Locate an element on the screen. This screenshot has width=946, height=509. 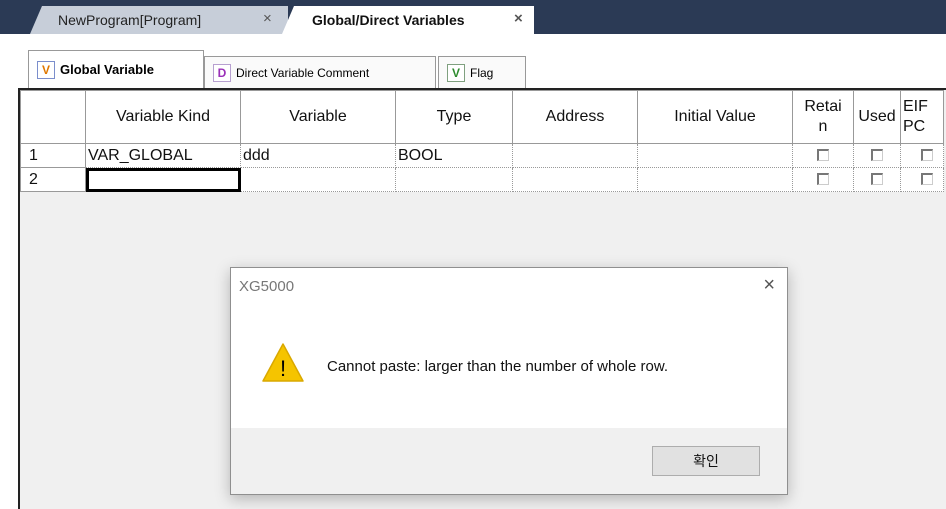
tab-global-direct-variables: Global/Direct Variables × is located at coordinates (408, 20).